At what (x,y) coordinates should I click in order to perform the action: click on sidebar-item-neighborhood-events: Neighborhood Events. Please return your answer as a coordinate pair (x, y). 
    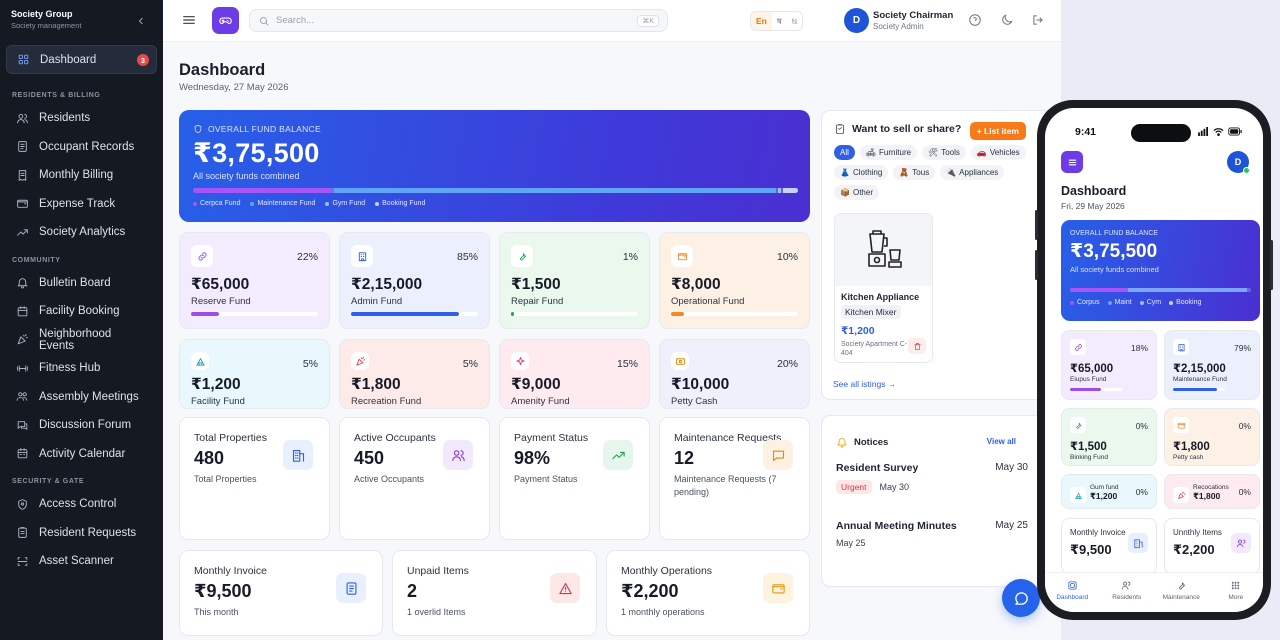
    Looking at the image, I should click on (81, 340).